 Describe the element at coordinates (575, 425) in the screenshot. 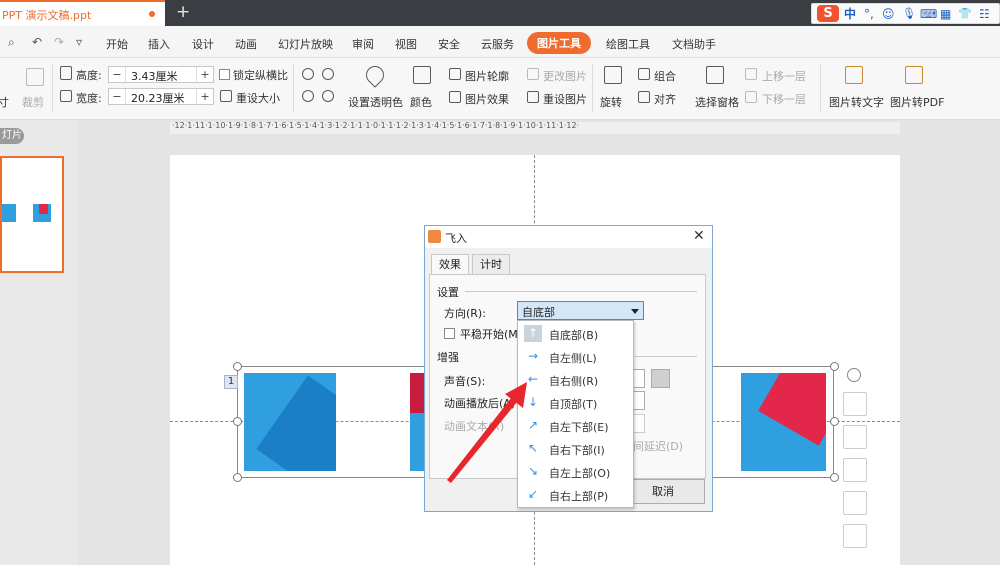

I see `option-from-bottom-left: ↗ 自左下部(E)` at that location.